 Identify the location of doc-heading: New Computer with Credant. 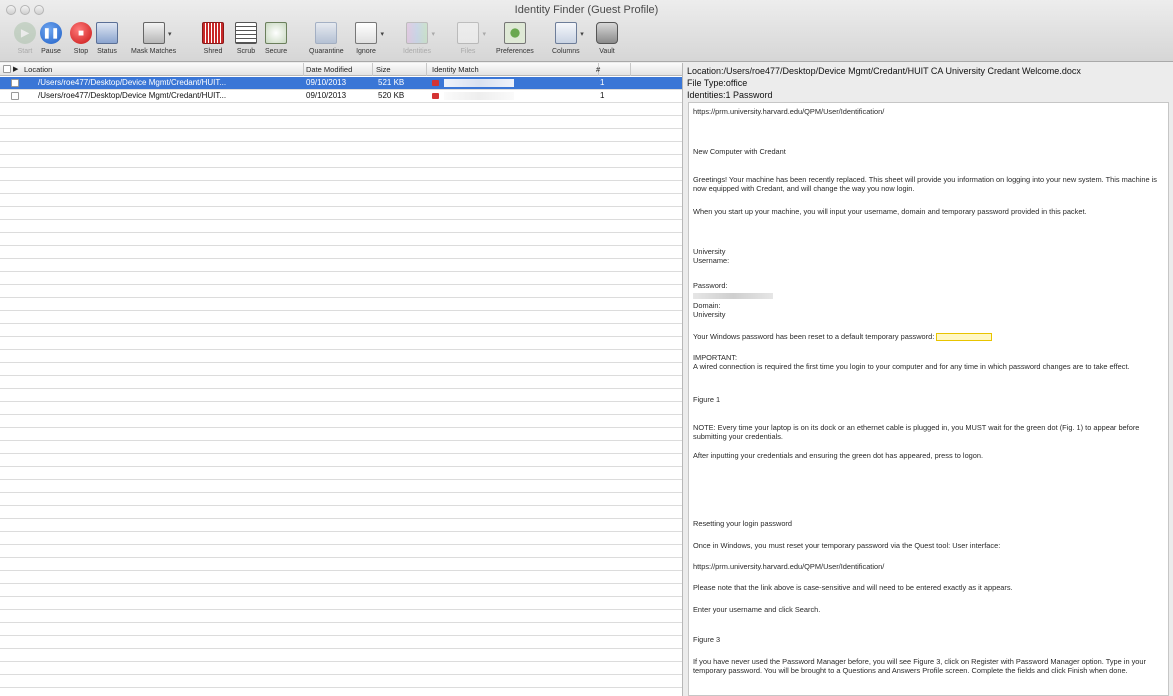
(739, 151).